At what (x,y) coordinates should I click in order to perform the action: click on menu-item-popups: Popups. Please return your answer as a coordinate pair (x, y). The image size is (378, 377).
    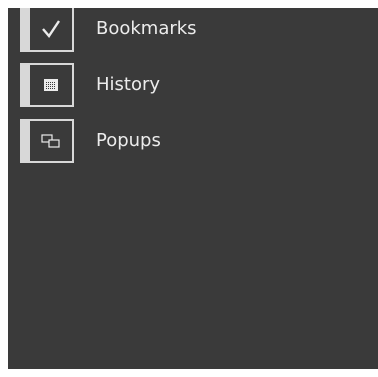
    Looking at the image, I should click on (170, 141).